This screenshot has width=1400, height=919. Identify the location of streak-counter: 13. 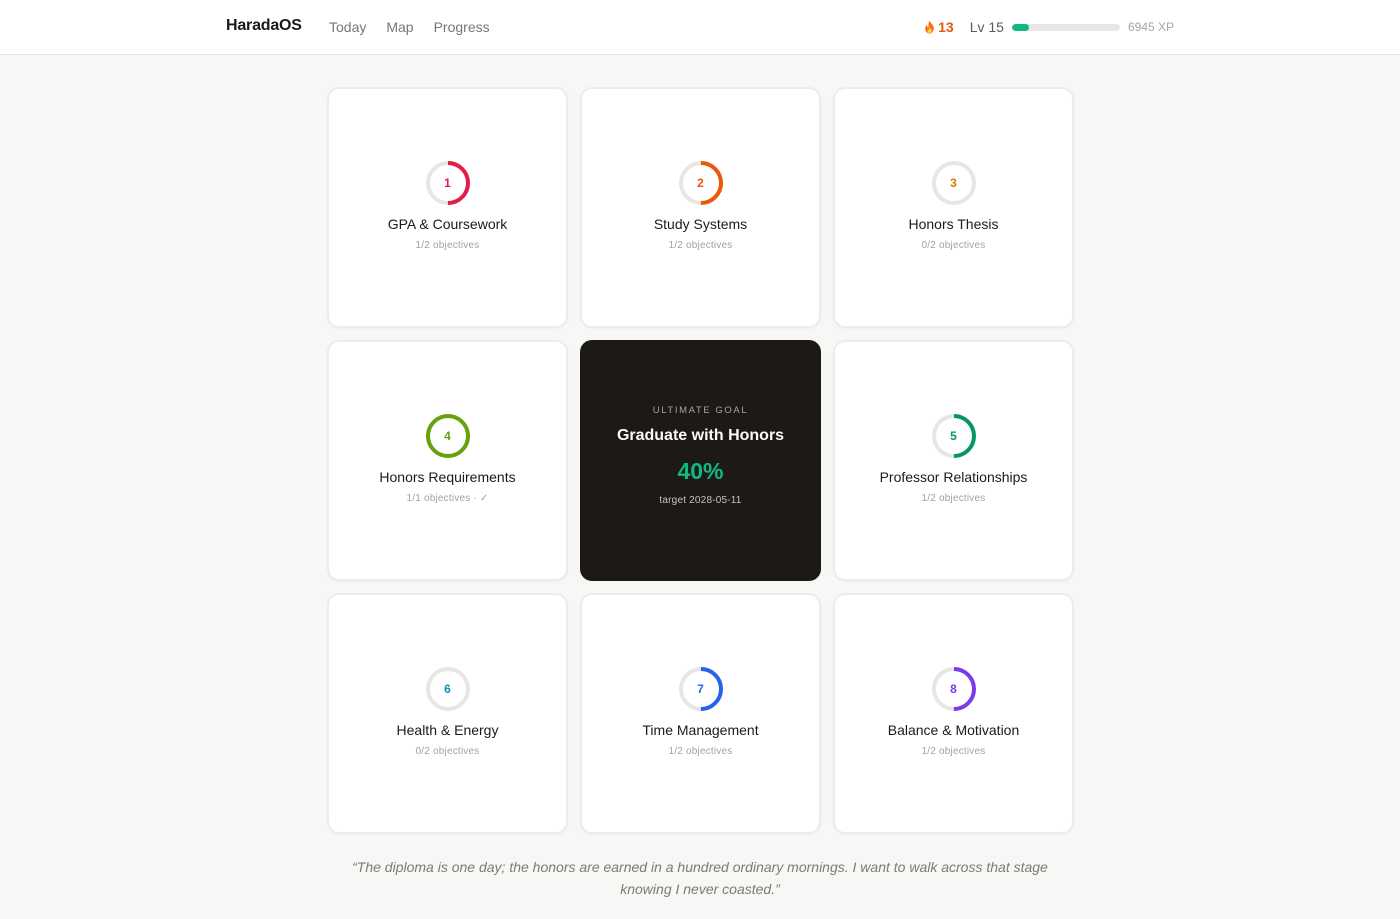
(938, 27).